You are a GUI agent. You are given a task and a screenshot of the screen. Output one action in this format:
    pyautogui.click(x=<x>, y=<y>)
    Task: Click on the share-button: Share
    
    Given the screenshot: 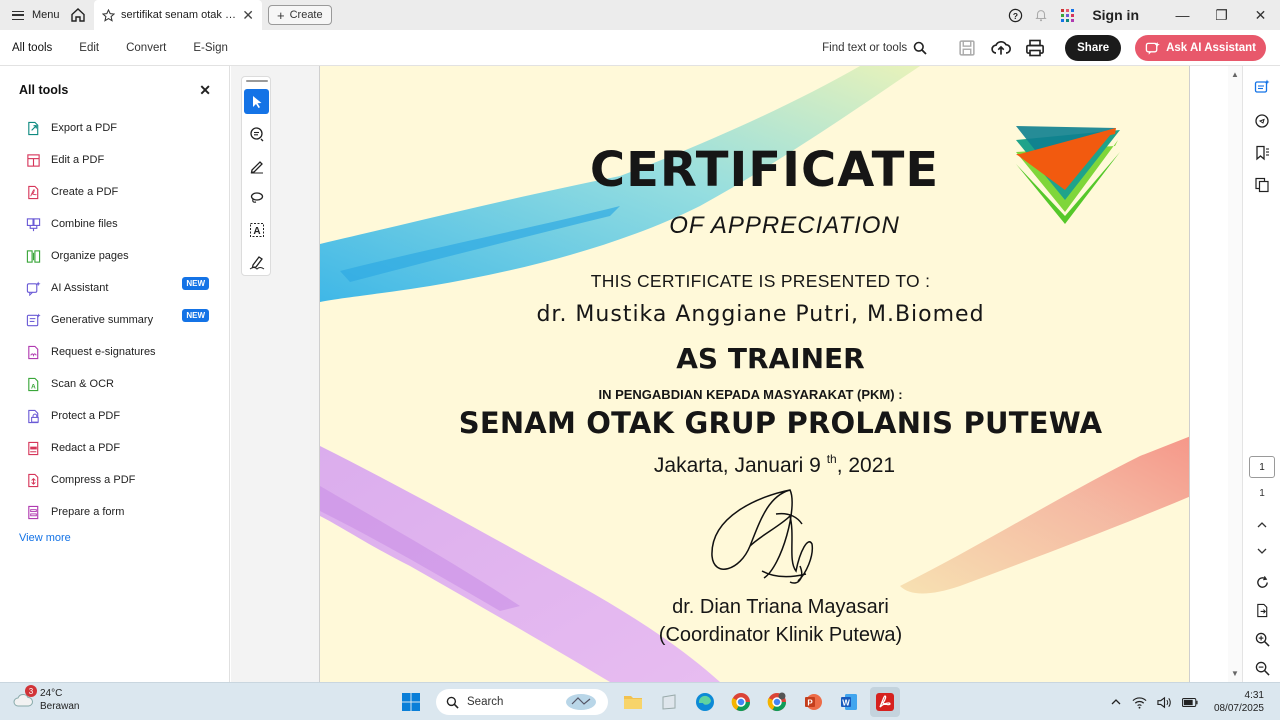 What is the action you would take?
    pyautogui.click(x=1093, y=48)
    